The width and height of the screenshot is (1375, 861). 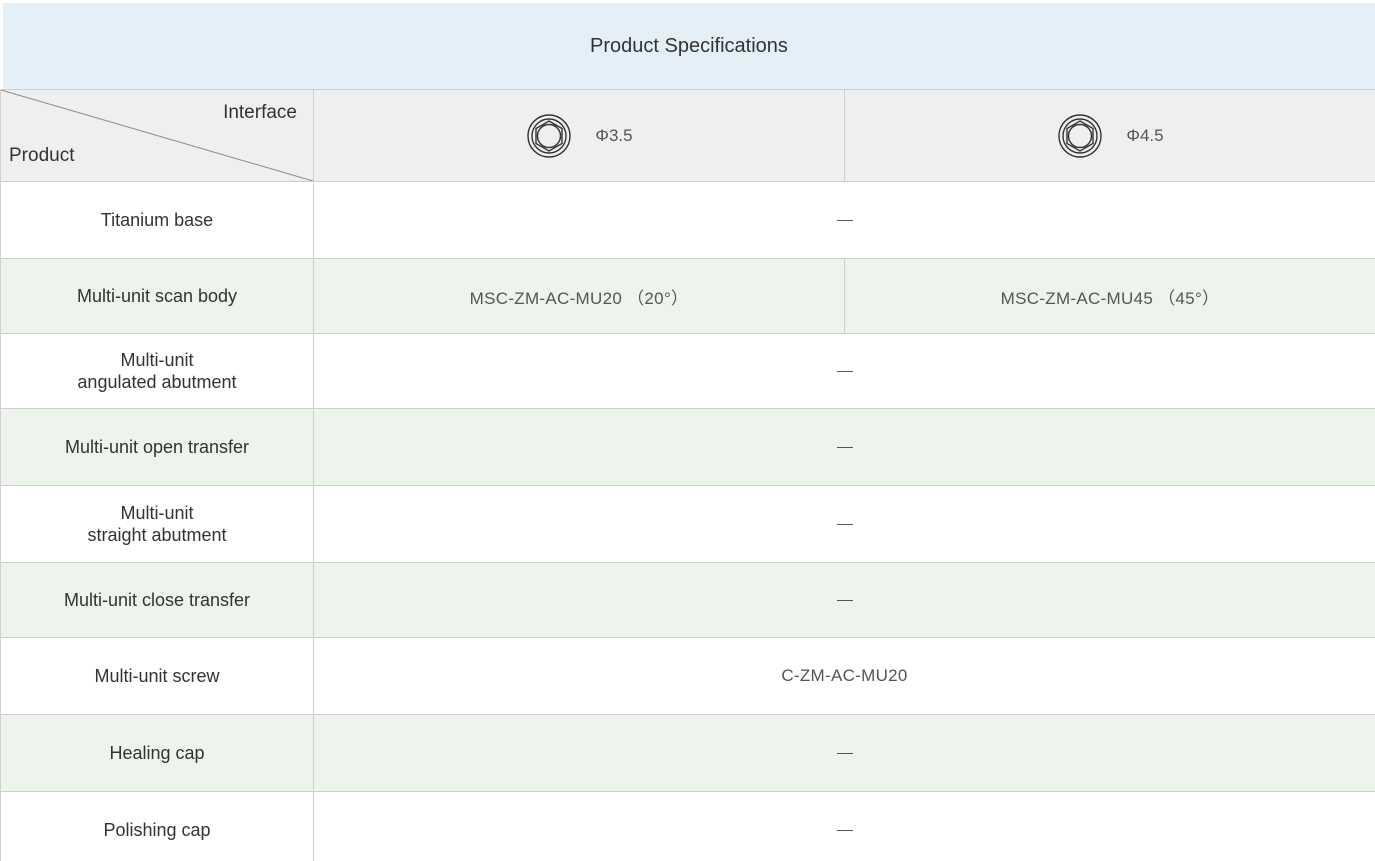 I want to click on table-row: Titanium base —, so click(x=687, y=220).